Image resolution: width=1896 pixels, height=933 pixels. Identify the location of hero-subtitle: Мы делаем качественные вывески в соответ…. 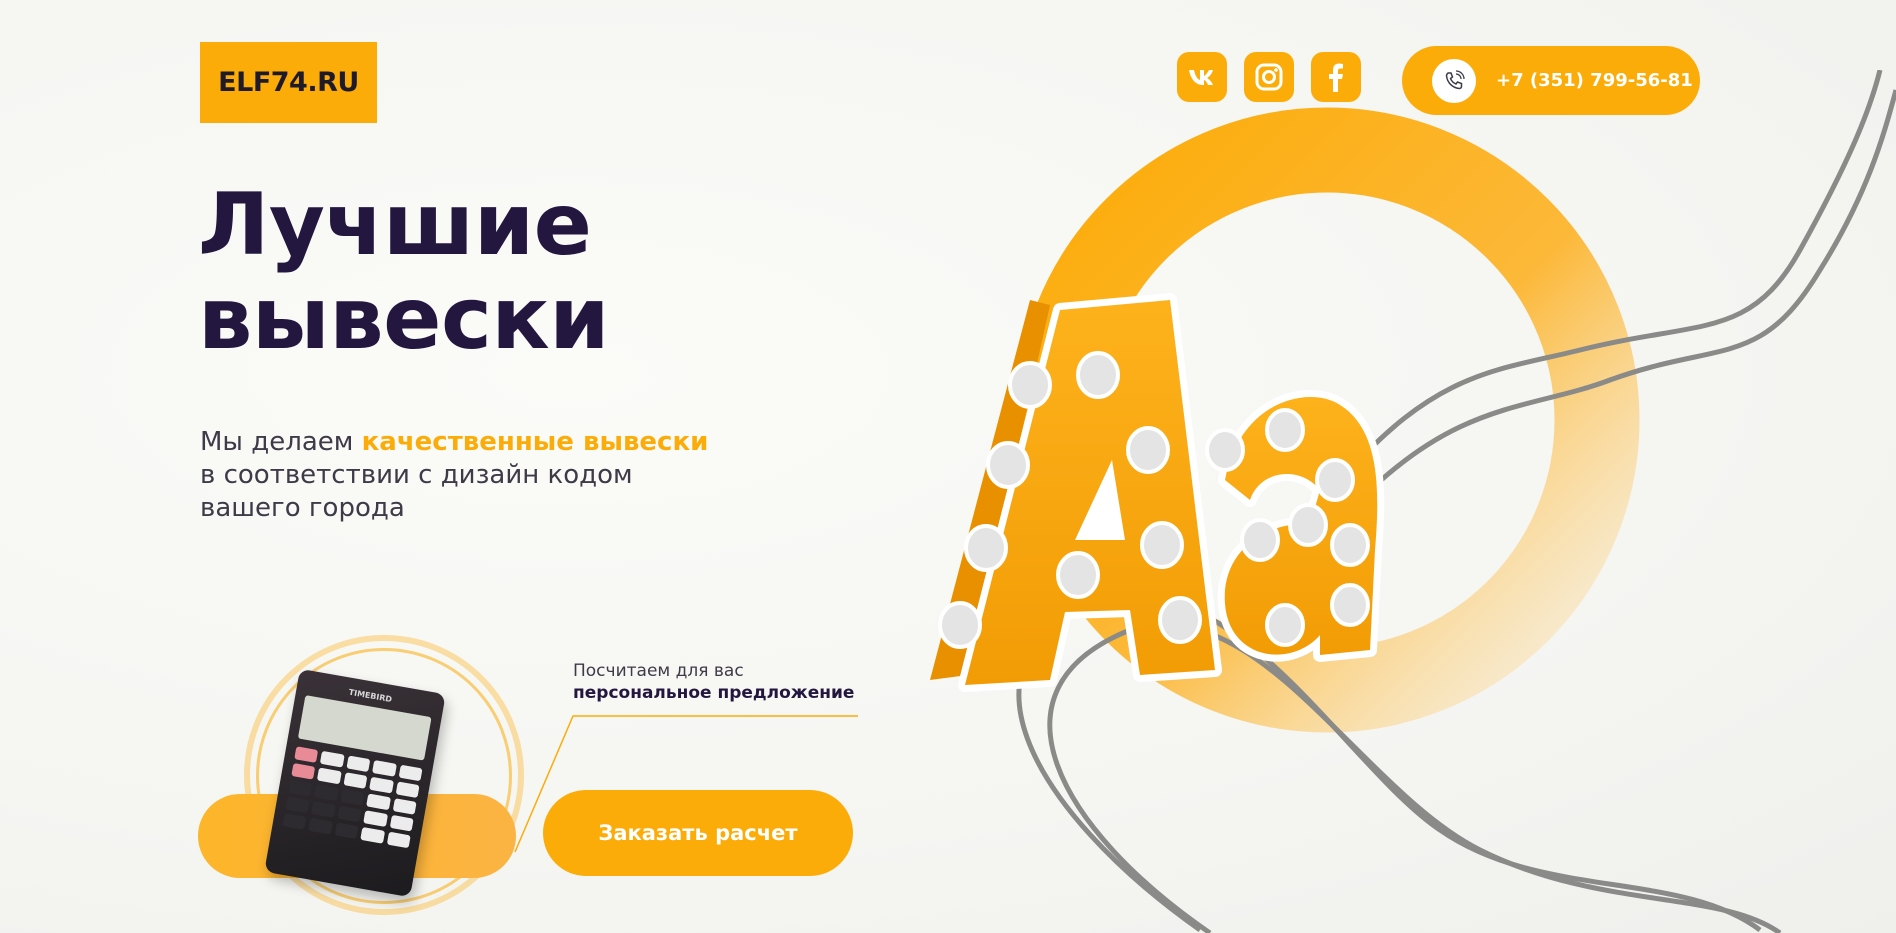
(500, 475).